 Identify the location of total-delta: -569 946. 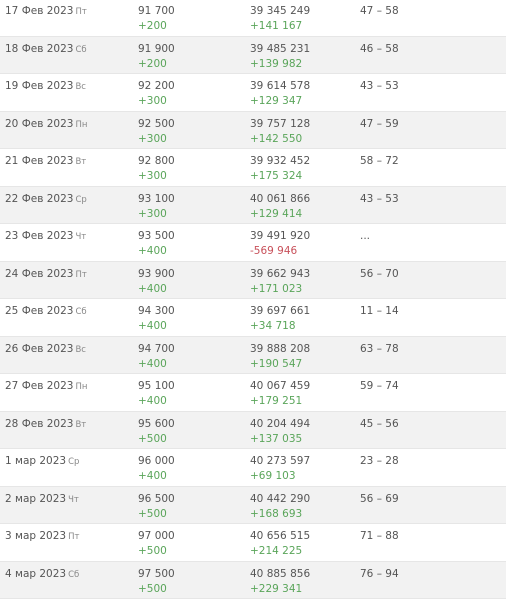
(274, 251).